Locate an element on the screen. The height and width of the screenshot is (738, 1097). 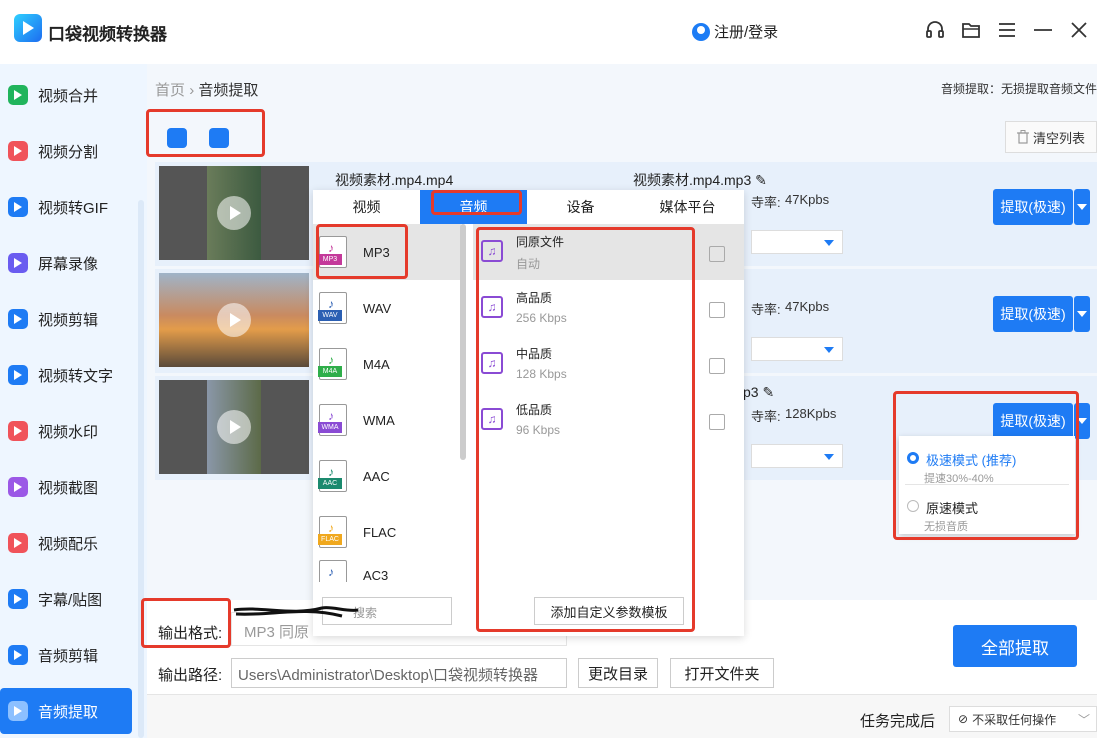
video-split-icon is located at coordinates (18, 151).